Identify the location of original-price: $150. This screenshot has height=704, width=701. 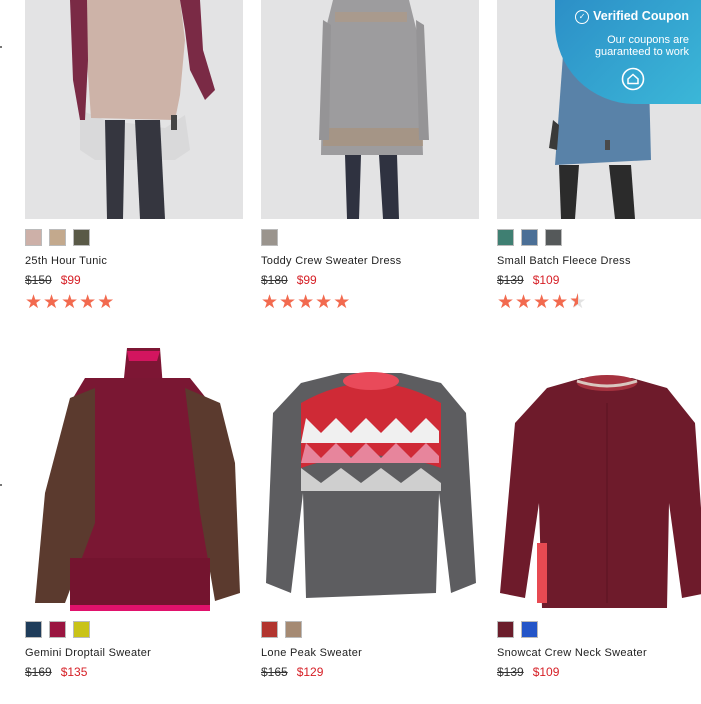
(38, 280).